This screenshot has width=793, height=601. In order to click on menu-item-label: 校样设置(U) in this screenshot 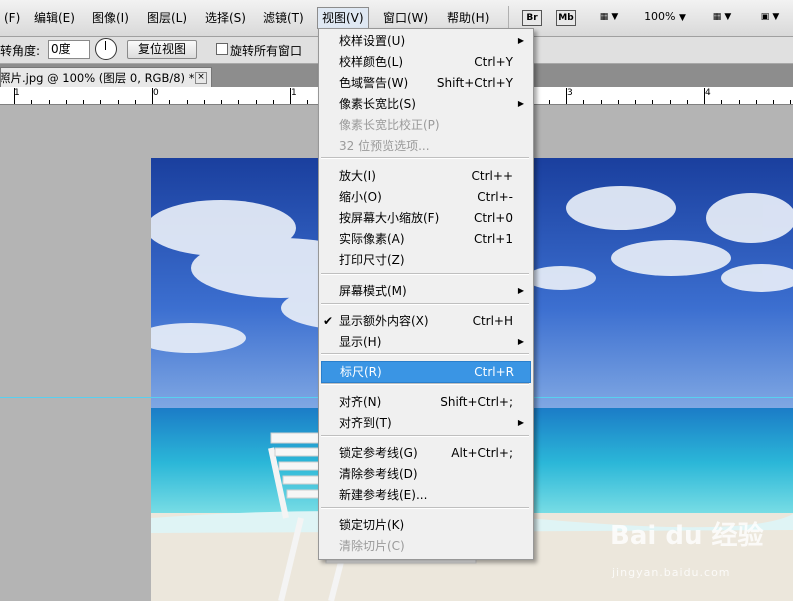, I will do `click(372, 41)`.